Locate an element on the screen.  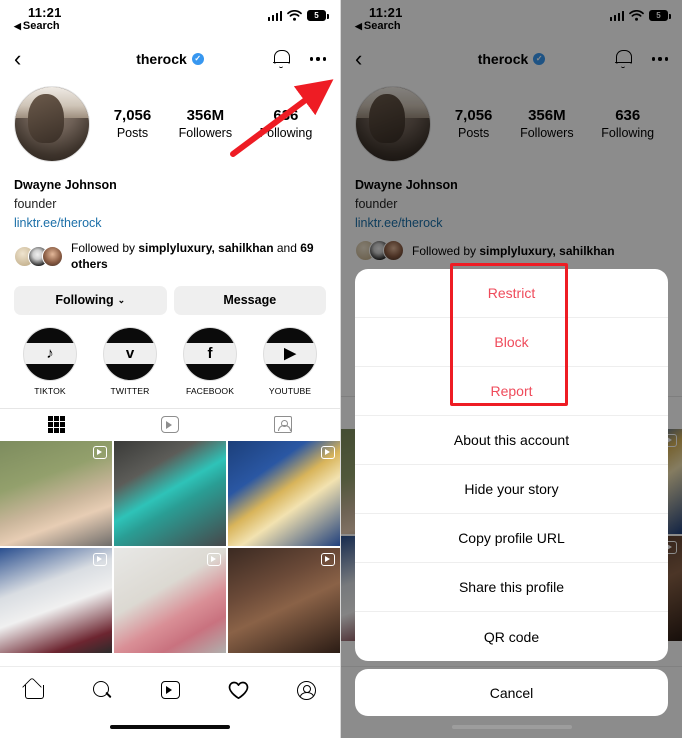
message-button: Message is located at coordinates (249, 300).